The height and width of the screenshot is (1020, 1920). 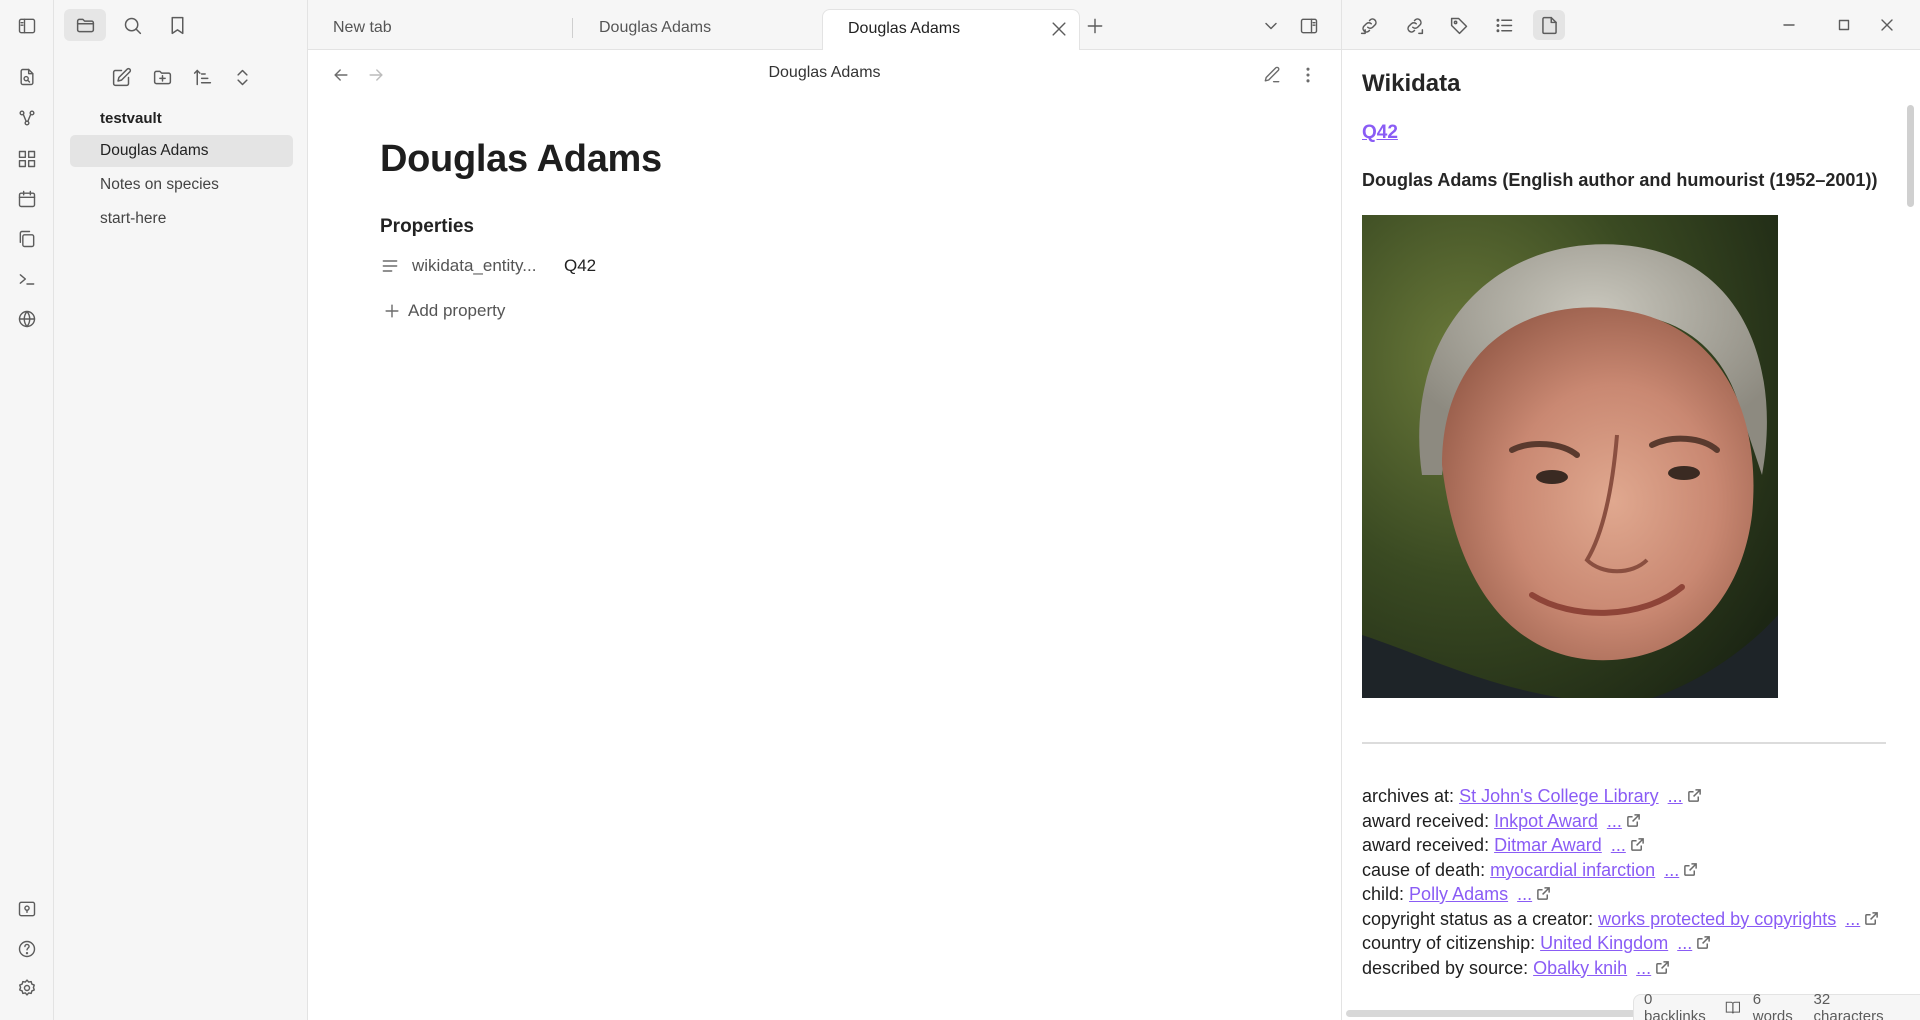 I want to click on chevrons-up-down-icon, so click(x=242, y=77).